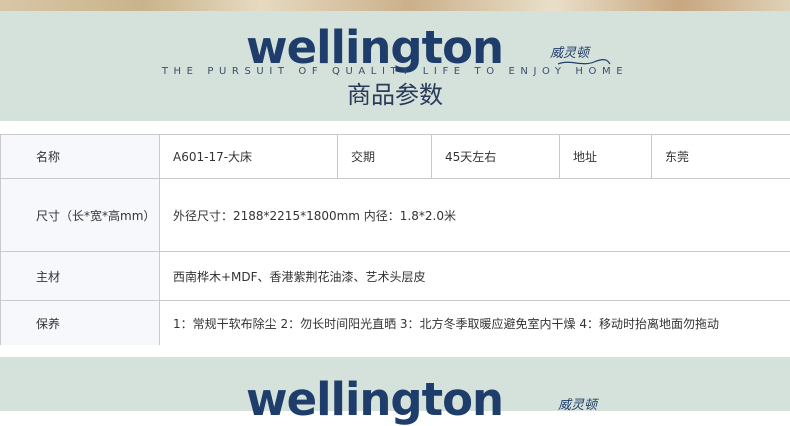 Image resolution: width=790 pixels, height=426 pixels. Describe the element at coordinates (80, 215) in the screenshot. I see `size-label: 尺寸（长*宽*高mm）` at that location.